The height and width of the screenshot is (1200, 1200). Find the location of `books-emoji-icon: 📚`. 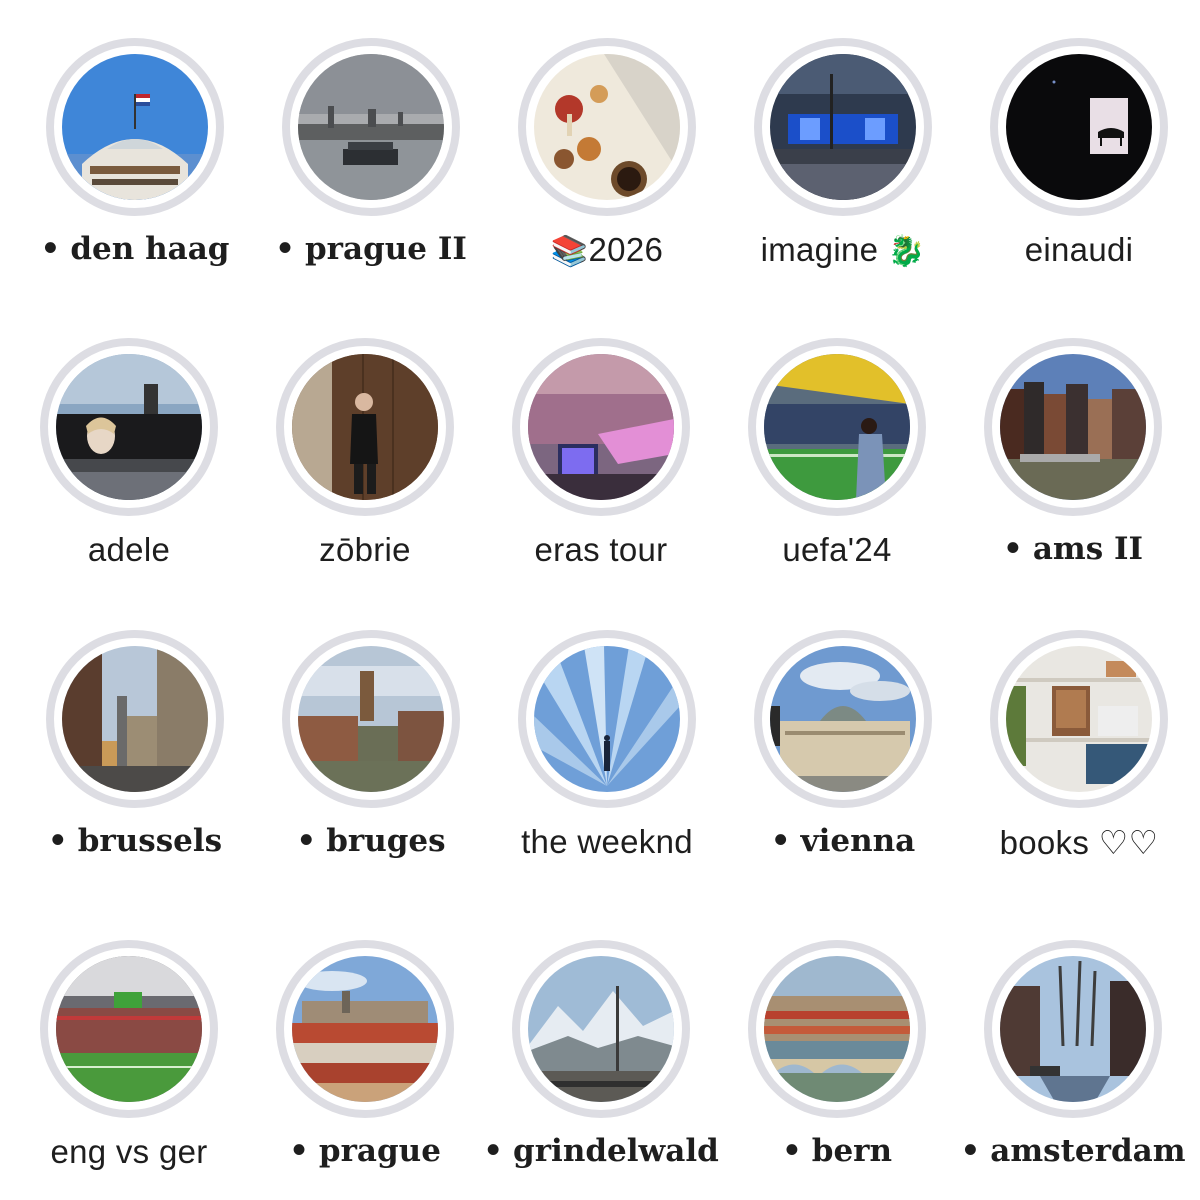

books-emoji-icon: 📚 is located at coordinates (569, 251).